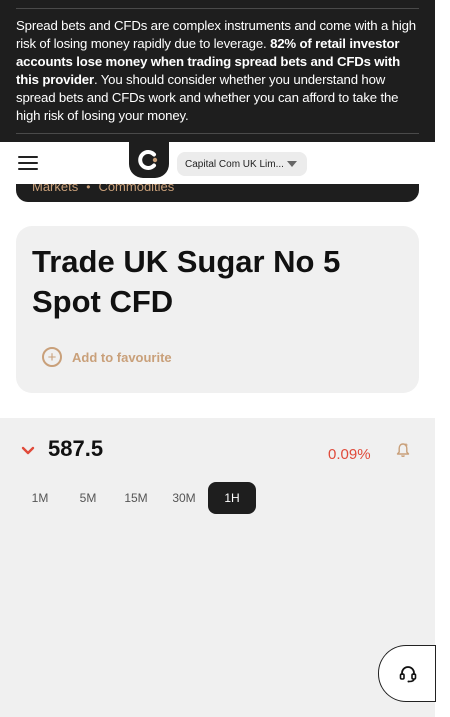 The height and width of the screenshot is (717, 450). What do you see at coordinates (292, 164) in the screenshot?
I see `caret-down-icon` at bounding box center [292, 164].